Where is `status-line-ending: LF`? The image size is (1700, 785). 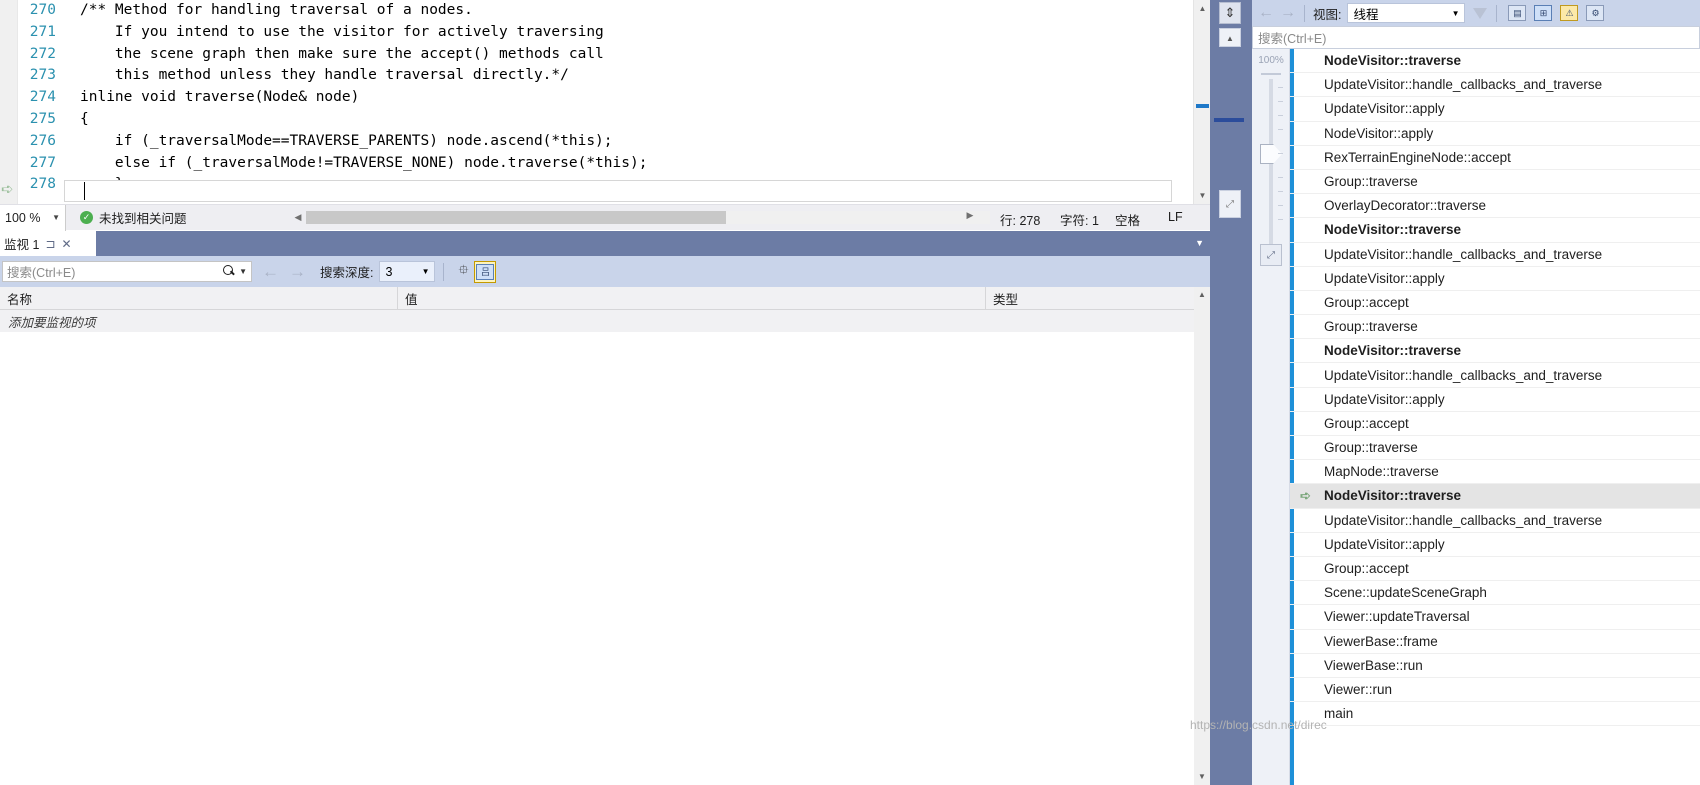 status-line-ending: LF is located at coordinates (1175, 217).